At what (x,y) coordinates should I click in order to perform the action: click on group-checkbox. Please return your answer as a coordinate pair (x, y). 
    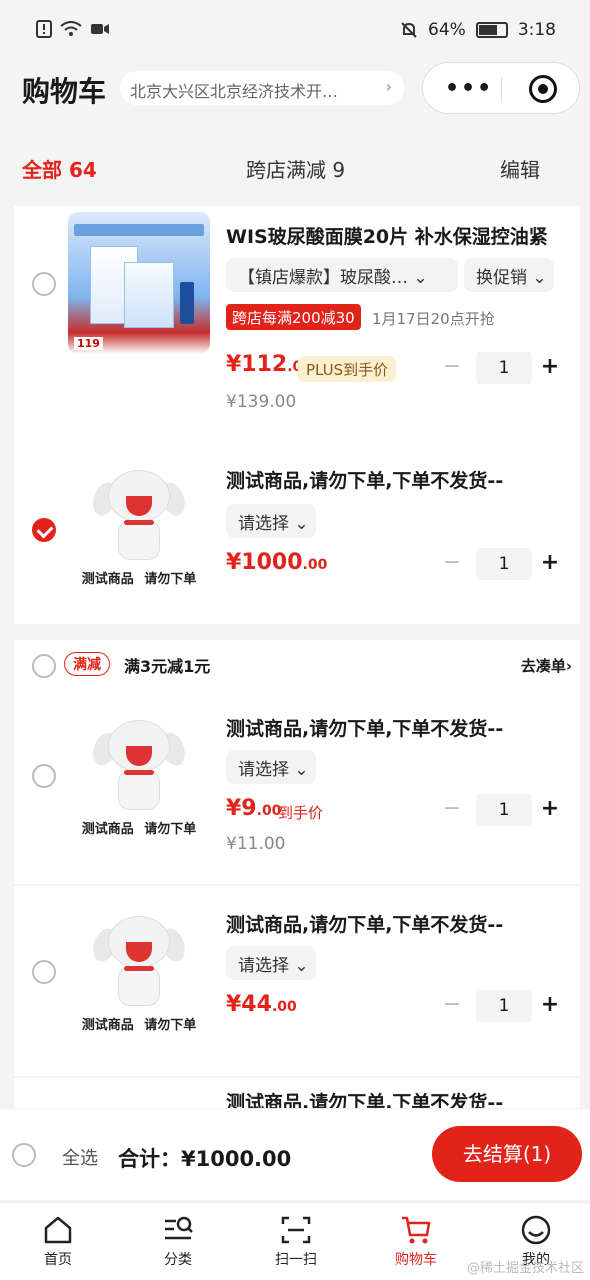
    Looking at the image, I should click on (44, 666).